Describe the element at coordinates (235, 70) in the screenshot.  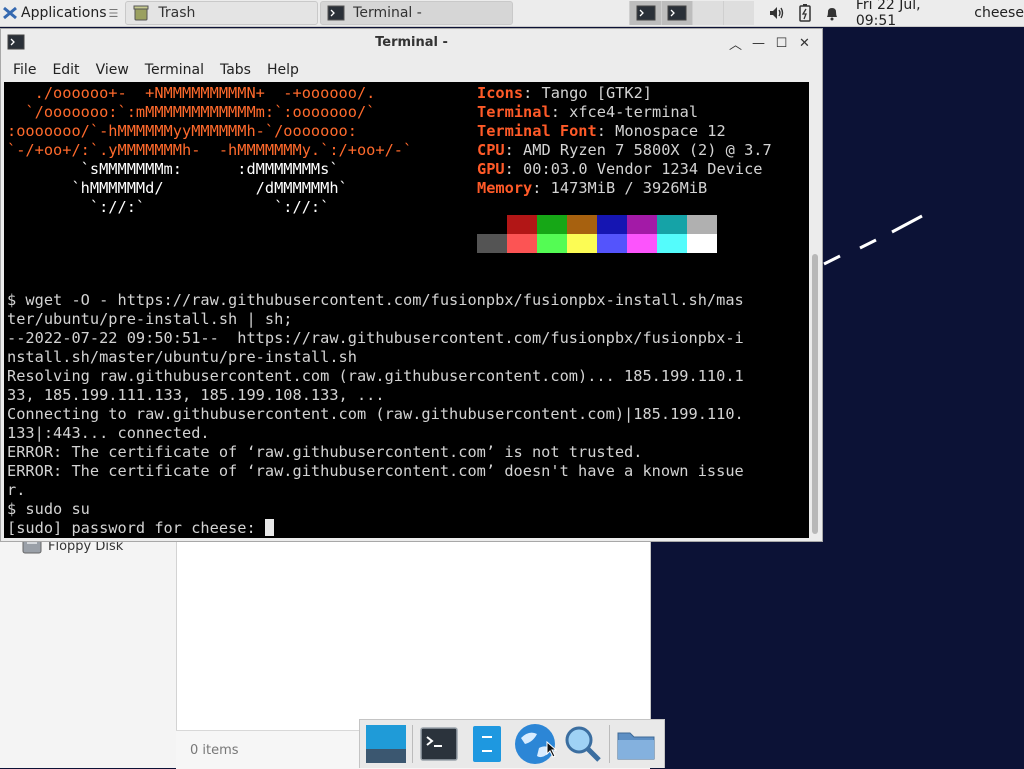
I see `menu-tabs: Tabs` at that location.